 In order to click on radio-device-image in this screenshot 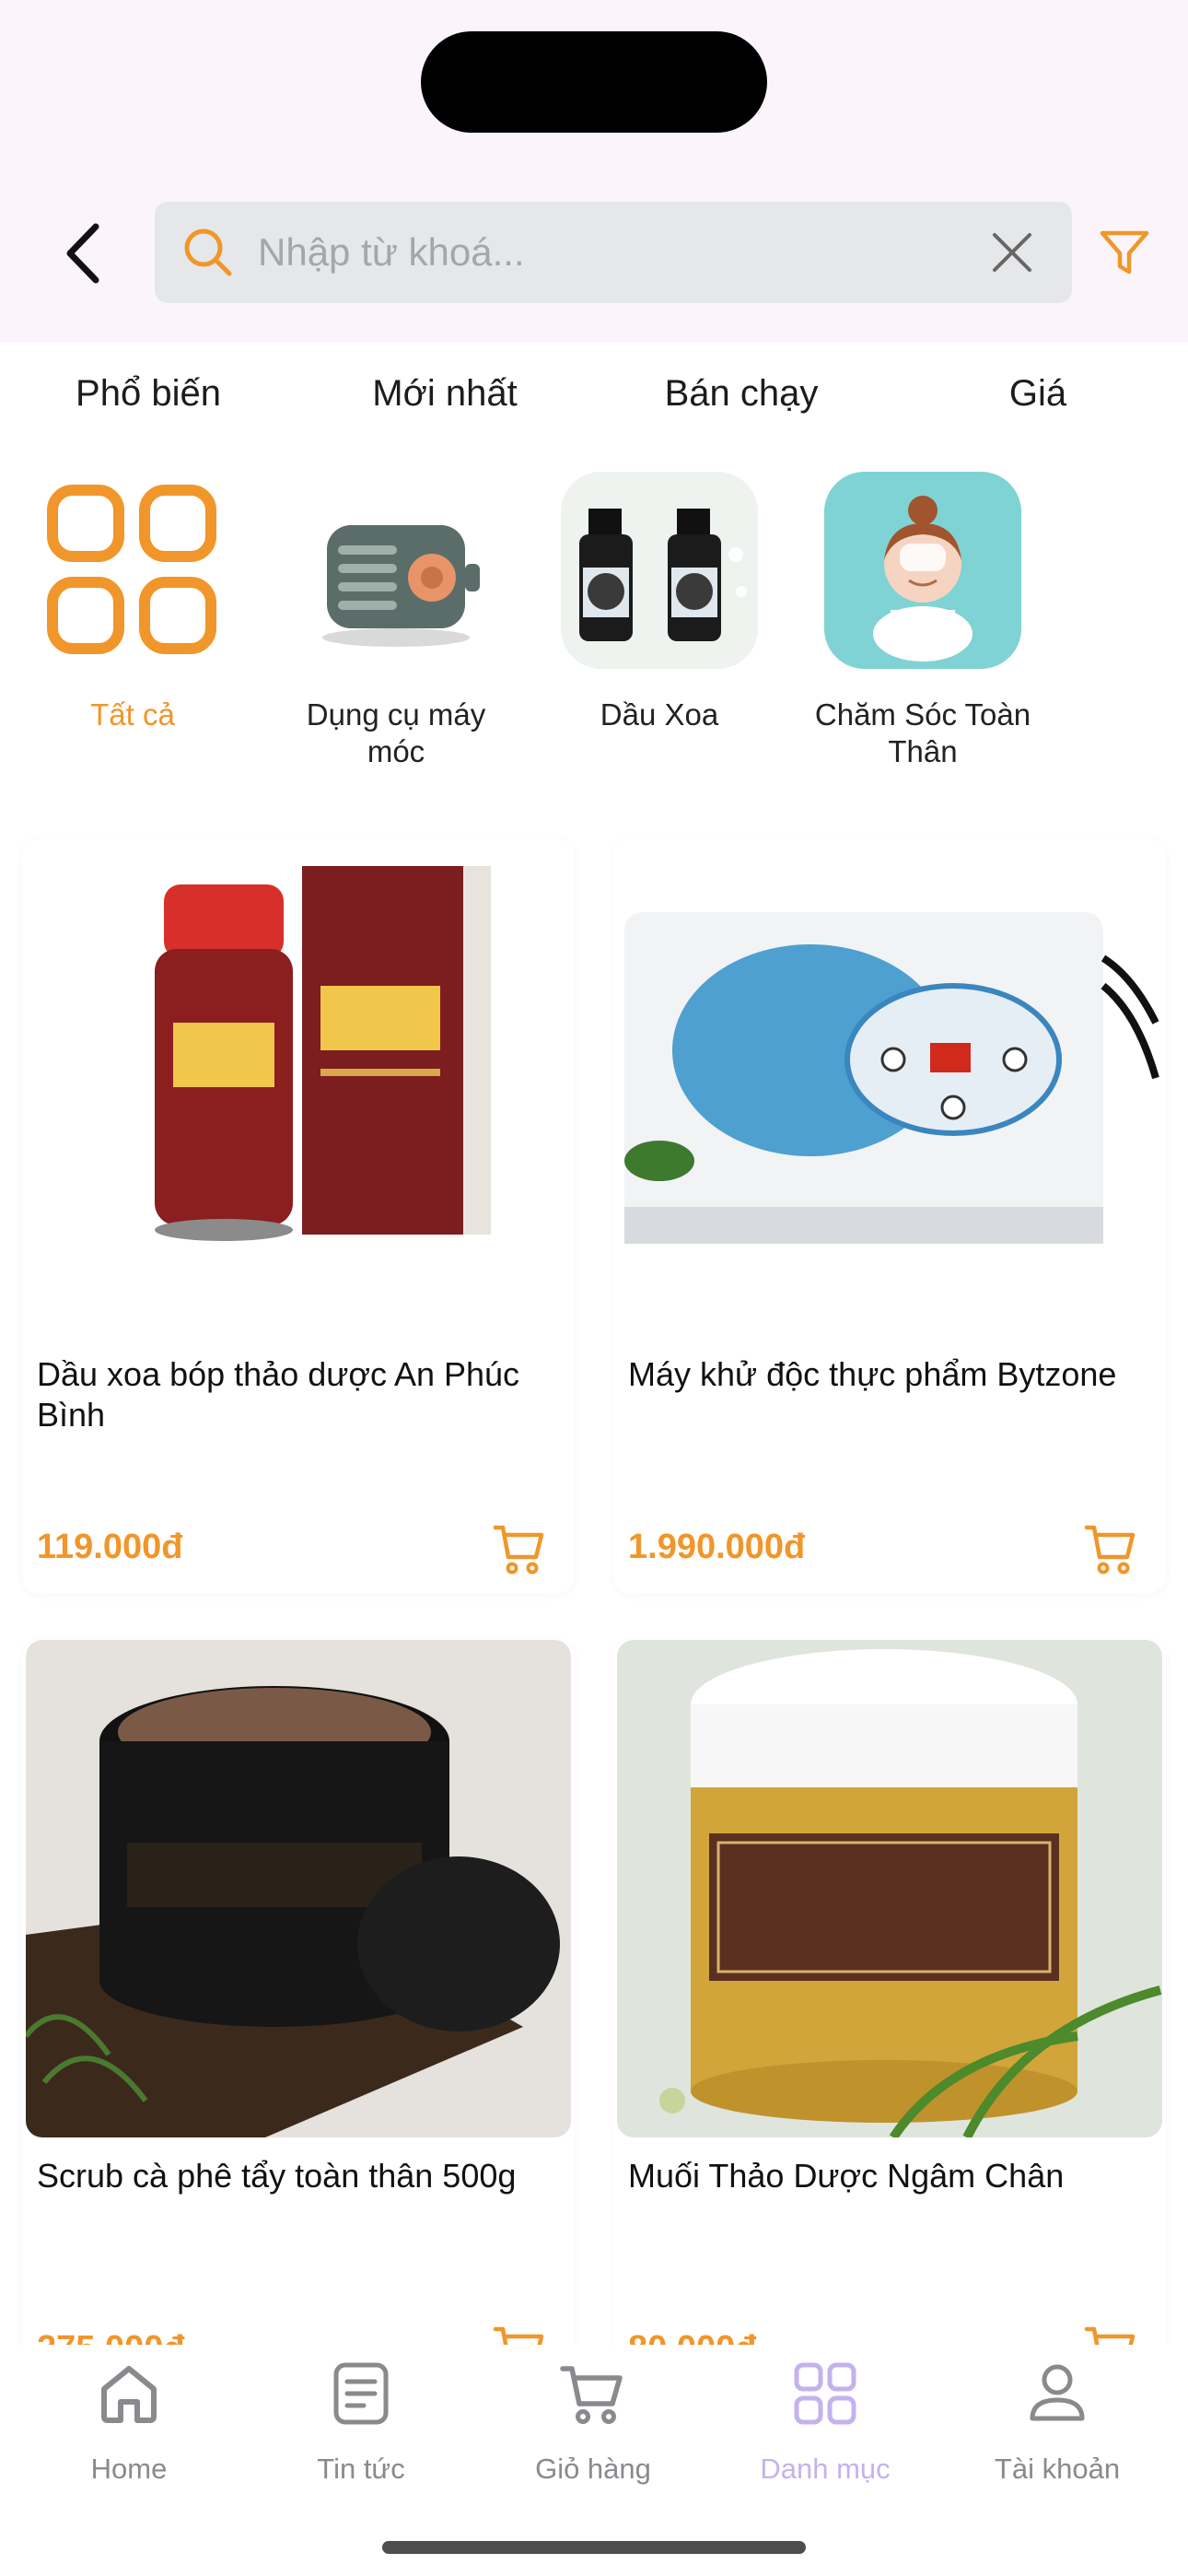, I will do `click(396, 570)`.